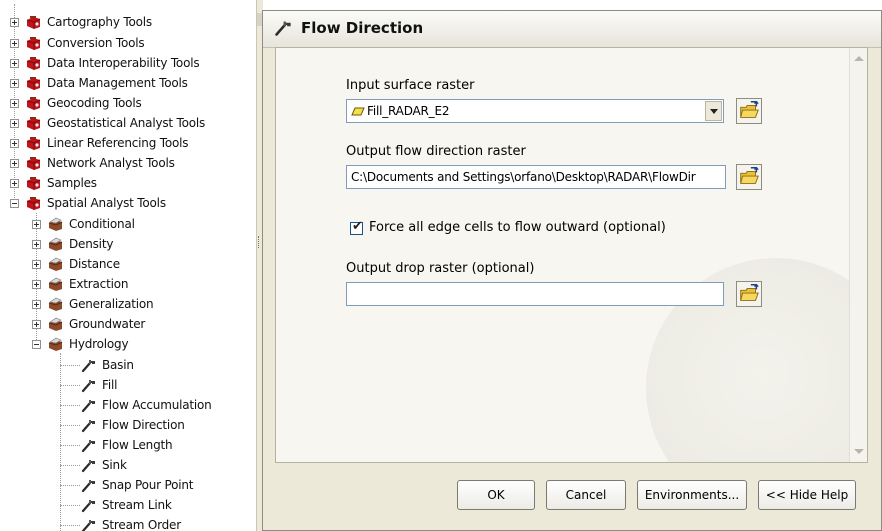 This screenshot has height=531, width=882. Describe the element at coordinates (126, 505) in the screenshot. I see `tree-item-stream-link: Stream Link` at that location.